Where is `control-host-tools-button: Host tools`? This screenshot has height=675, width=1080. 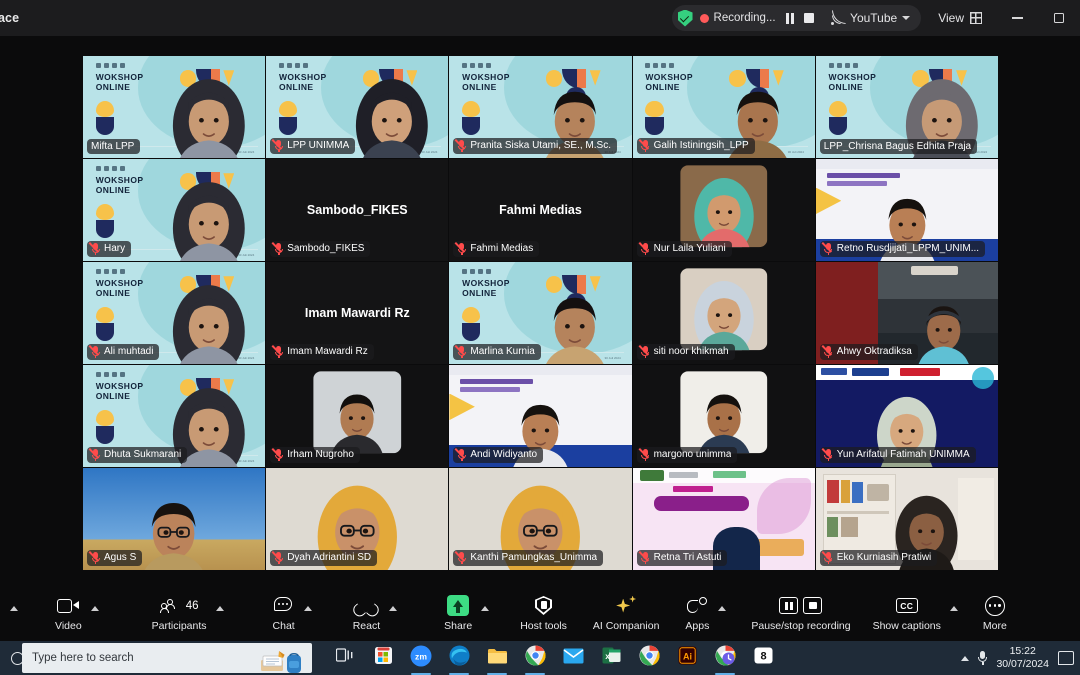
control-host-tools-button: Host tools is located at coordinates (543, 613).